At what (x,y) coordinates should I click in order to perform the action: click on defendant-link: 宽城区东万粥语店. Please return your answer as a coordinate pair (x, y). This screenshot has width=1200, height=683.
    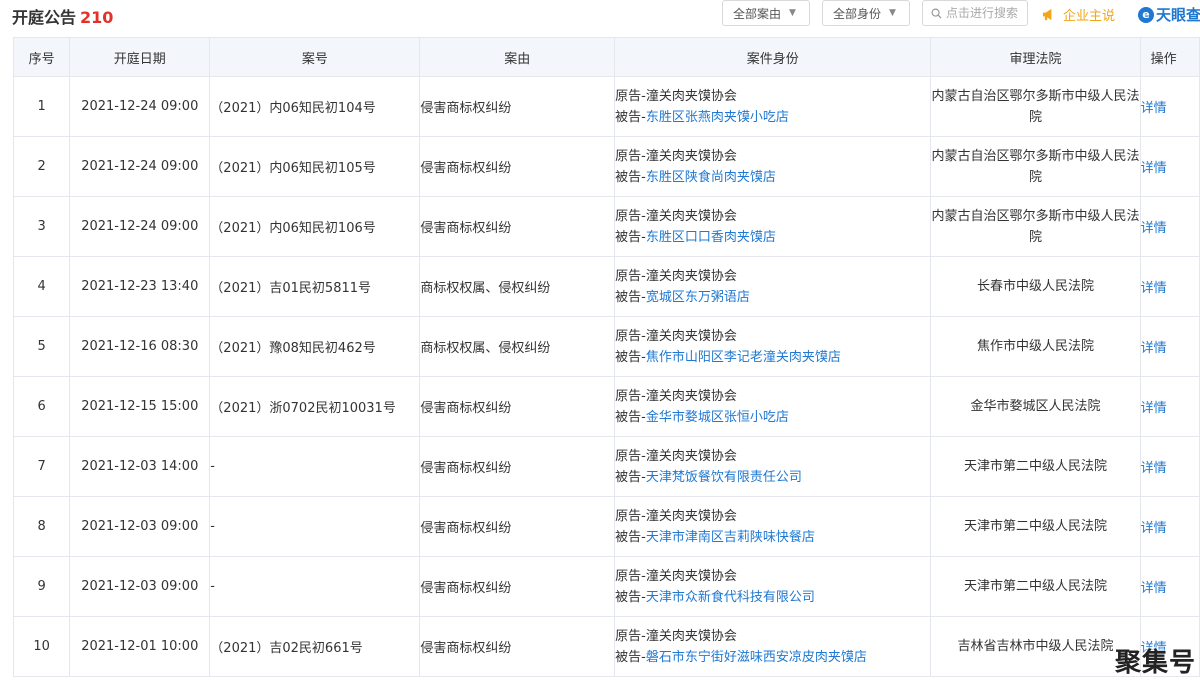
    Looking at the image, I should click on (698, 297).